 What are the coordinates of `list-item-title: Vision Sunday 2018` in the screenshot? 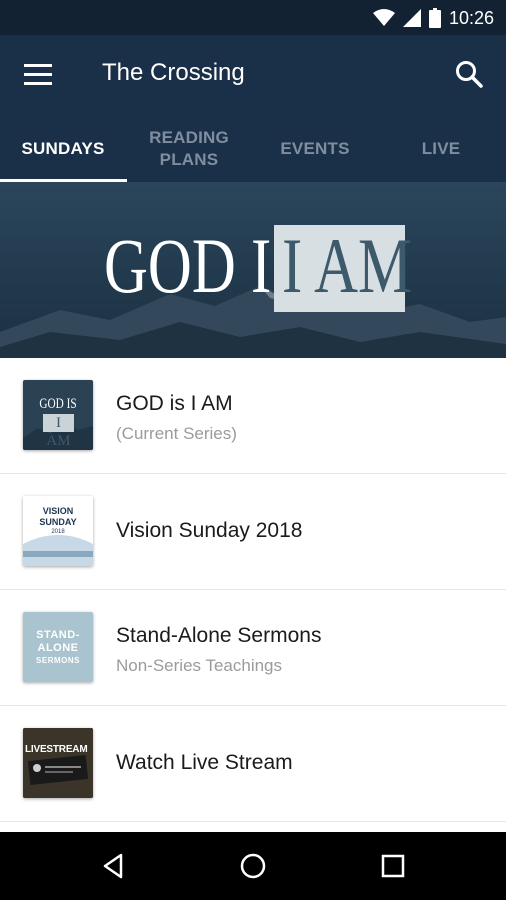 It's located at (209, 530).